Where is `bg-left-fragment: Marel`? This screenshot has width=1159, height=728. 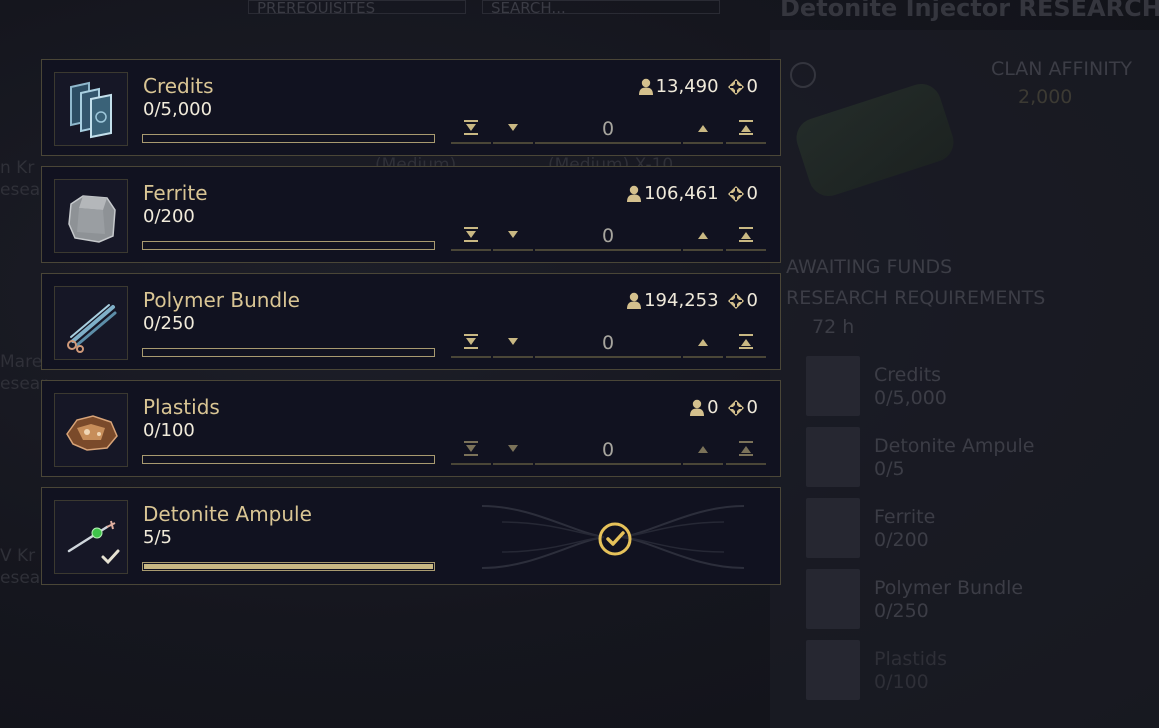
bg-left-fragment: Marel is located at coordinates (23, 362).